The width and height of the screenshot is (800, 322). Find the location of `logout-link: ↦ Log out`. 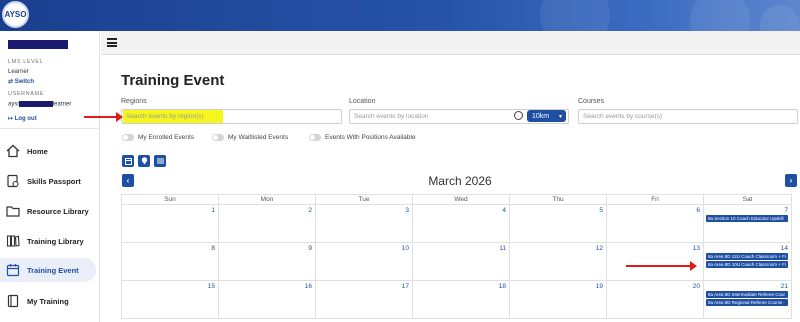

logout-link: ↦ Log out is located at coordinates (22, 118).